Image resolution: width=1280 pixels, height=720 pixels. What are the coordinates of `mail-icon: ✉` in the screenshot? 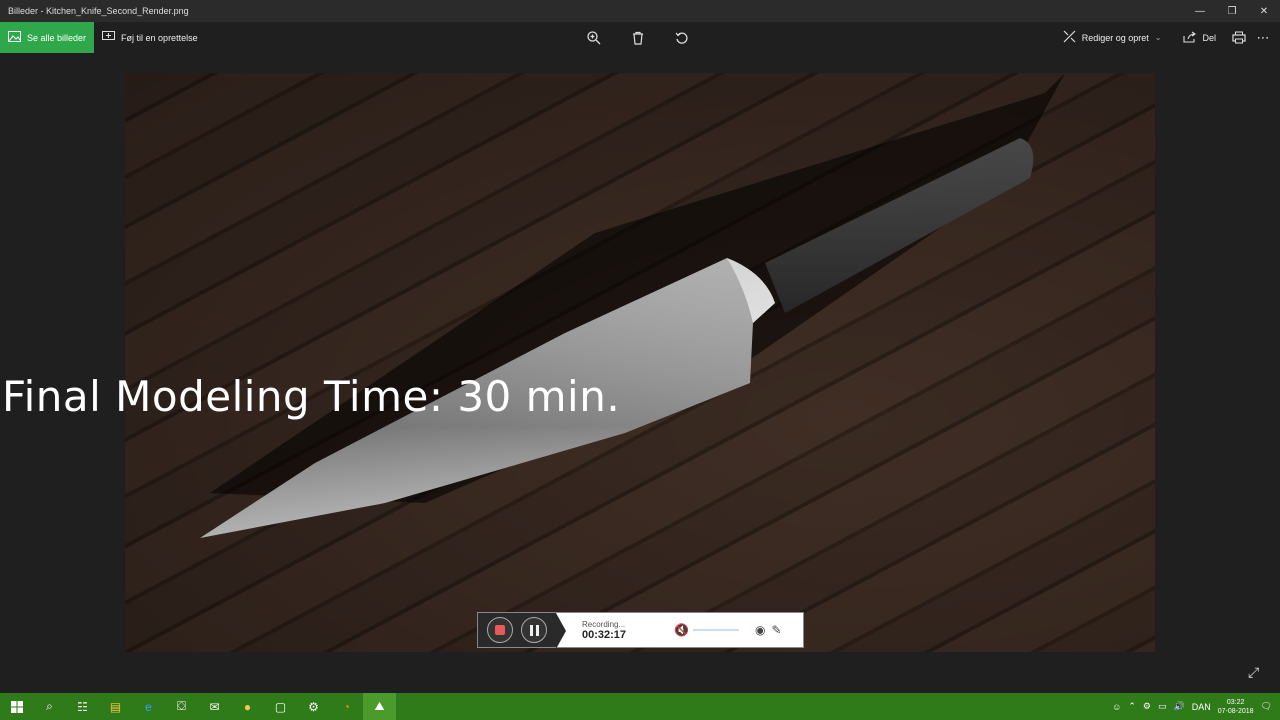 It's located at (214, 706).